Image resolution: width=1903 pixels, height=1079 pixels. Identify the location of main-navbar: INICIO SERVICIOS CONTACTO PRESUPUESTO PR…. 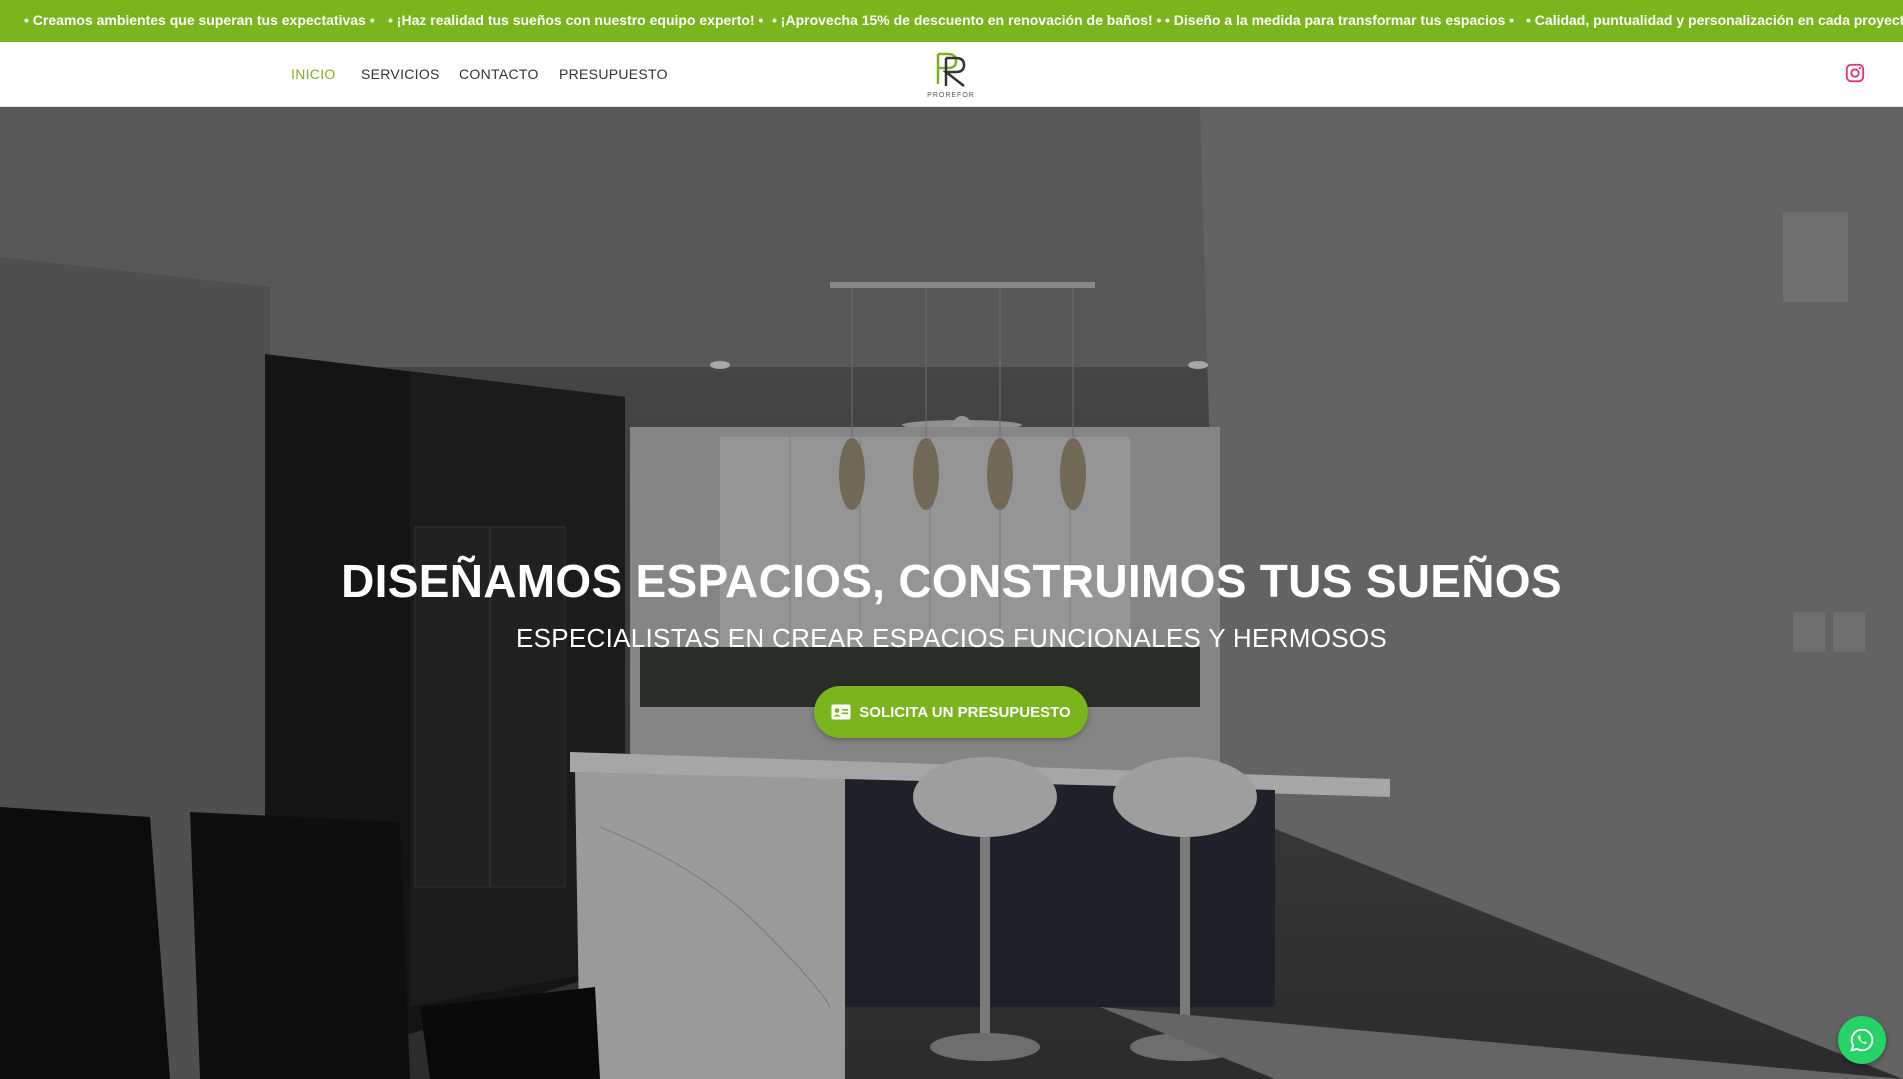
(951, 74).